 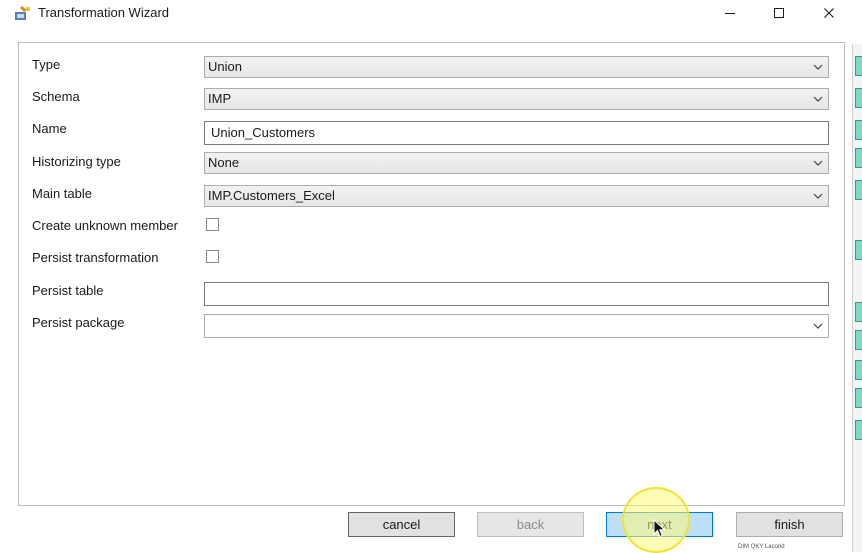 What do you see at coordinates (212, 256) in the screenshot?
I see `persist-transformation-checkbox` at bounding box center [212, 256].